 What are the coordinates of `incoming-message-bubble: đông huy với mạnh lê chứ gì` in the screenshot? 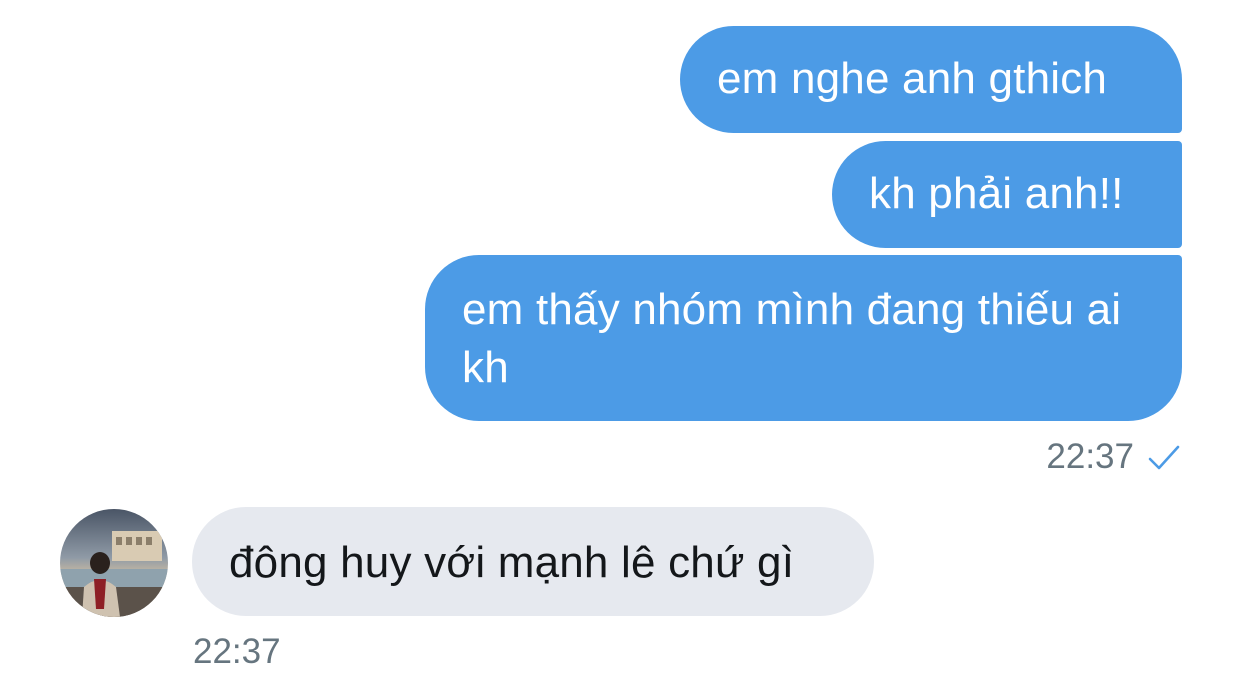 It's located at (533, 561).